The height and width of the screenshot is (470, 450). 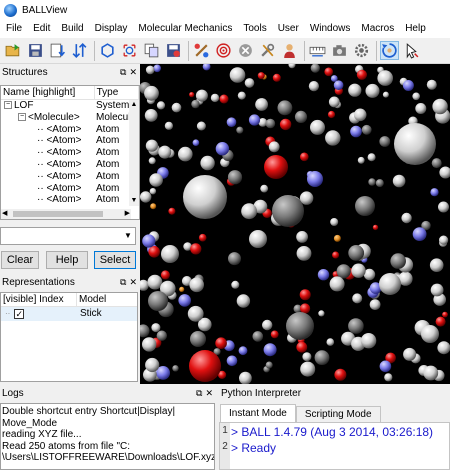 What do you see at coordinates (339, 50) in the screenshot?
I see `camera-icon` at bounding box center [339, 50].